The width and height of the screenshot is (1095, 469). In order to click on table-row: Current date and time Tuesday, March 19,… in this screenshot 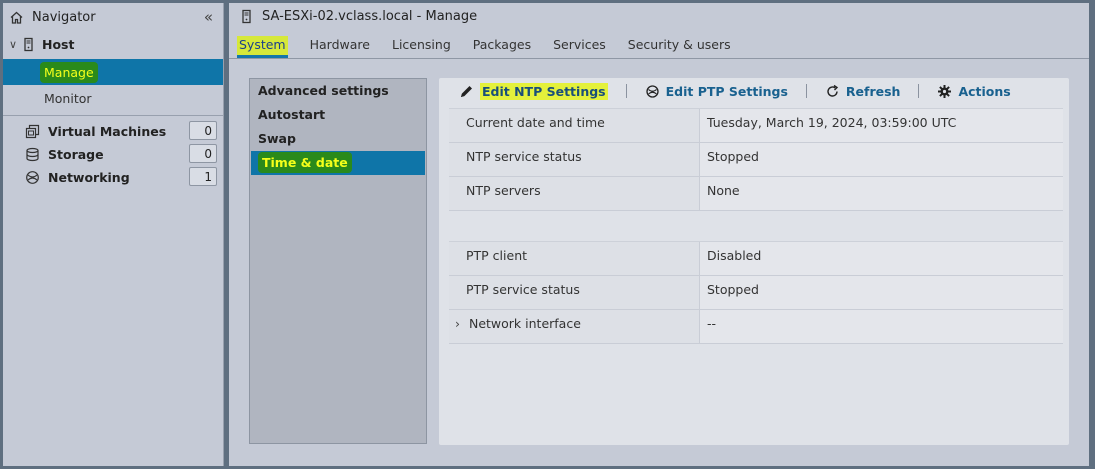, I will do `click(756, 126)`.